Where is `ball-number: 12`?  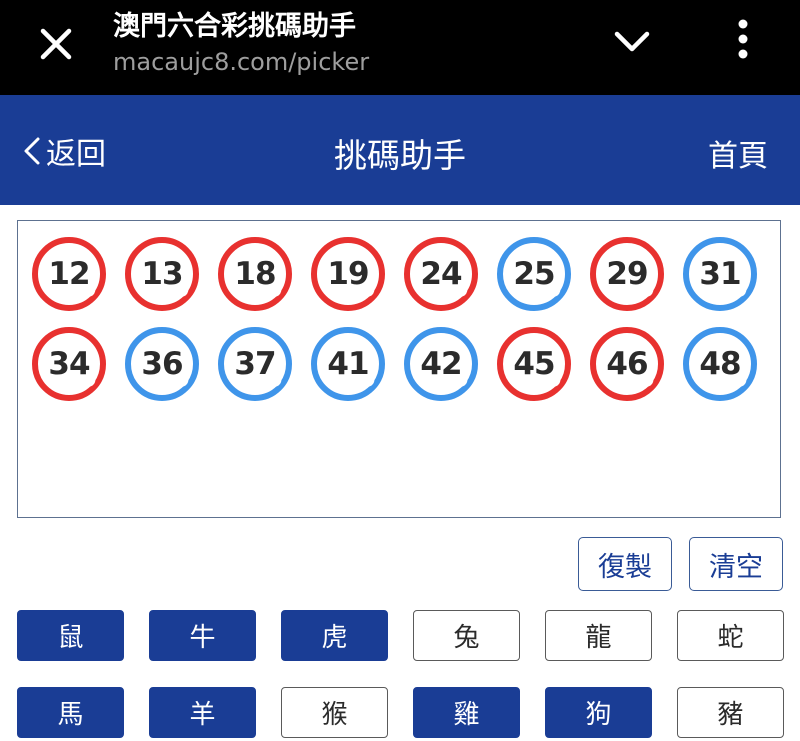
ball-number: 12 is located at coordinates (69, 274).